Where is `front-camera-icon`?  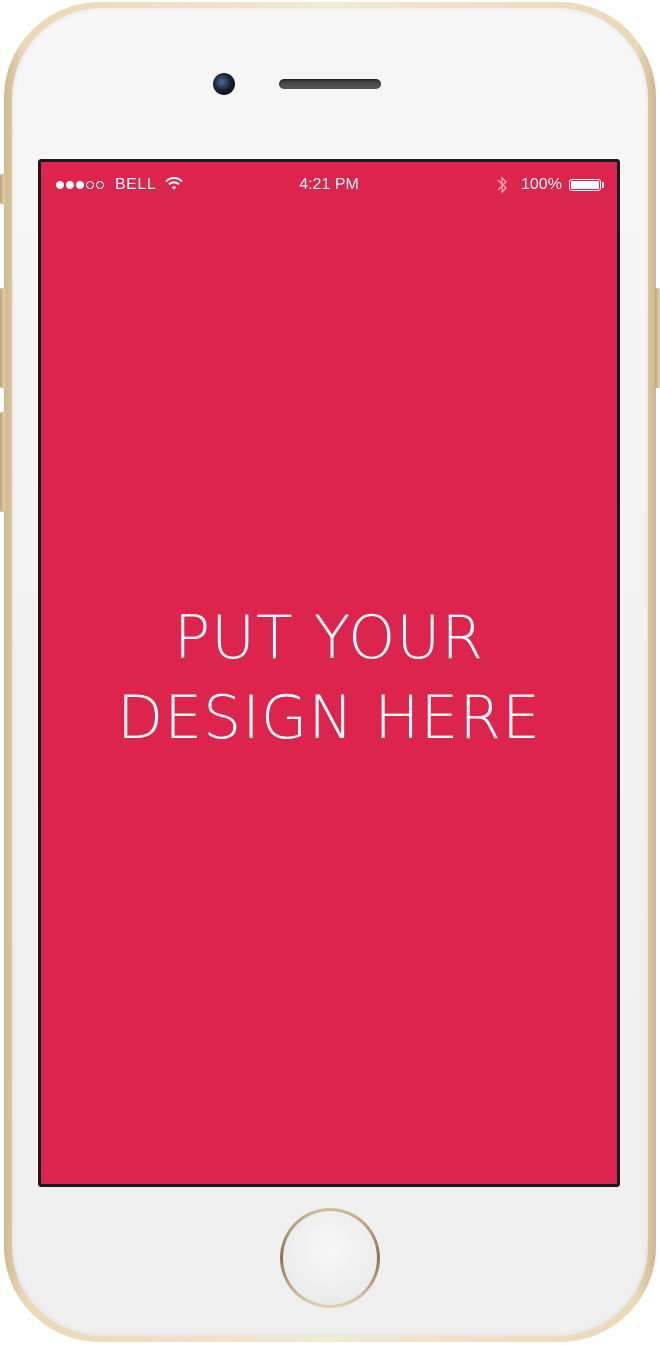
front-camera-icon is located at coordinates (224, 84).